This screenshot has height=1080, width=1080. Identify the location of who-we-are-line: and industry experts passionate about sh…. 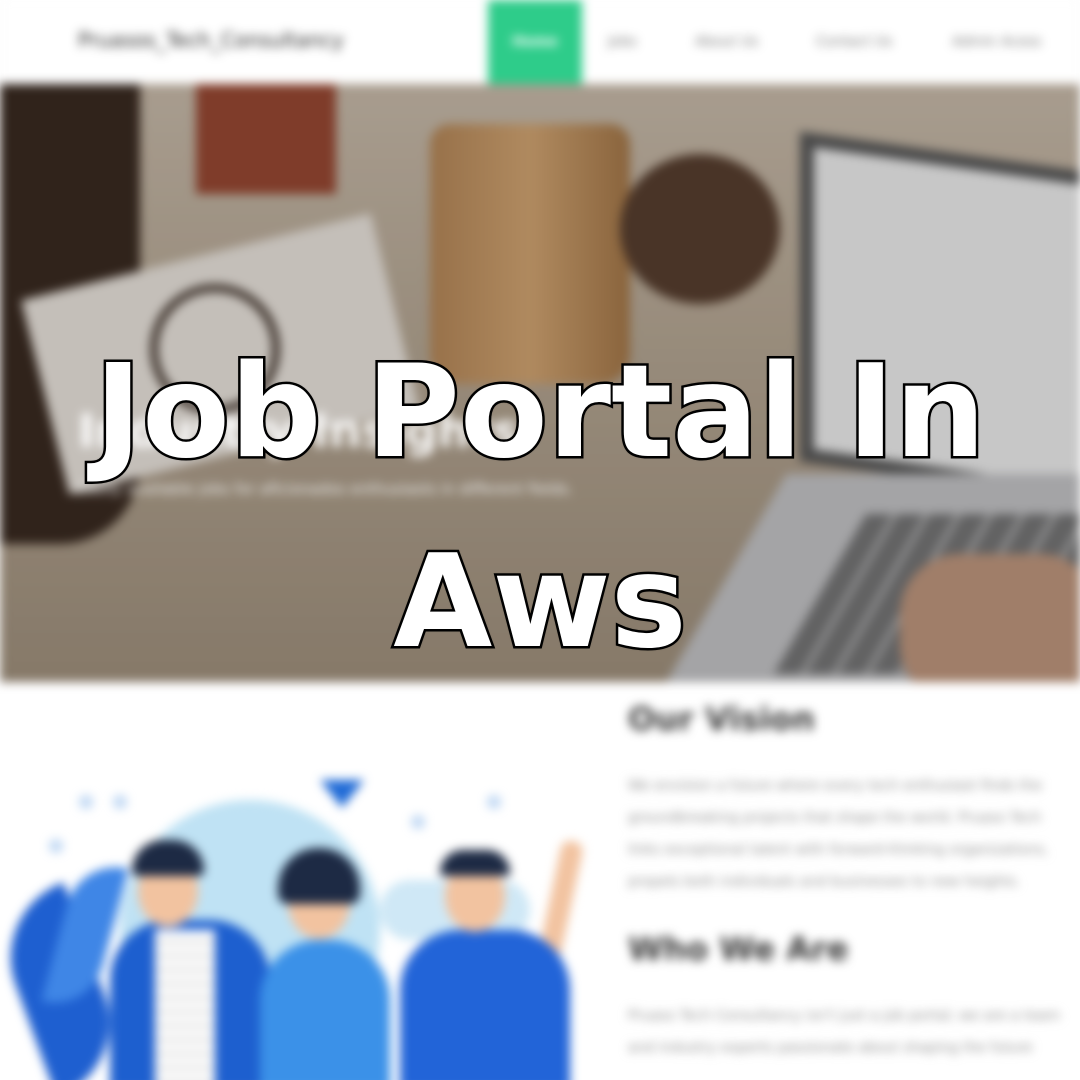
(830, 1048).